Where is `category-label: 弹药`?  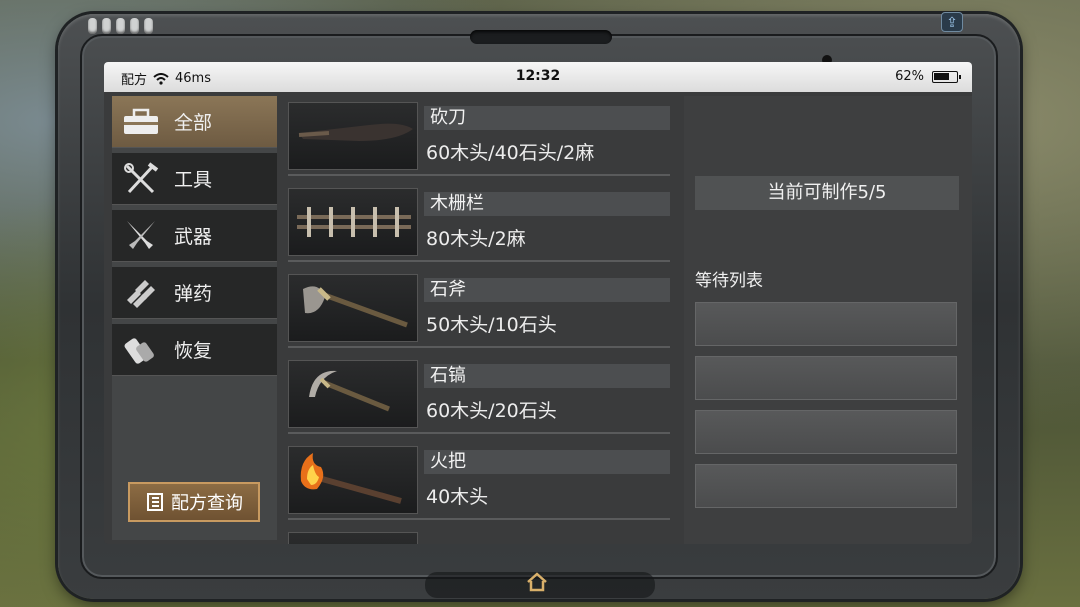
category-label: 弹药 is located at coordinates (193, 294).